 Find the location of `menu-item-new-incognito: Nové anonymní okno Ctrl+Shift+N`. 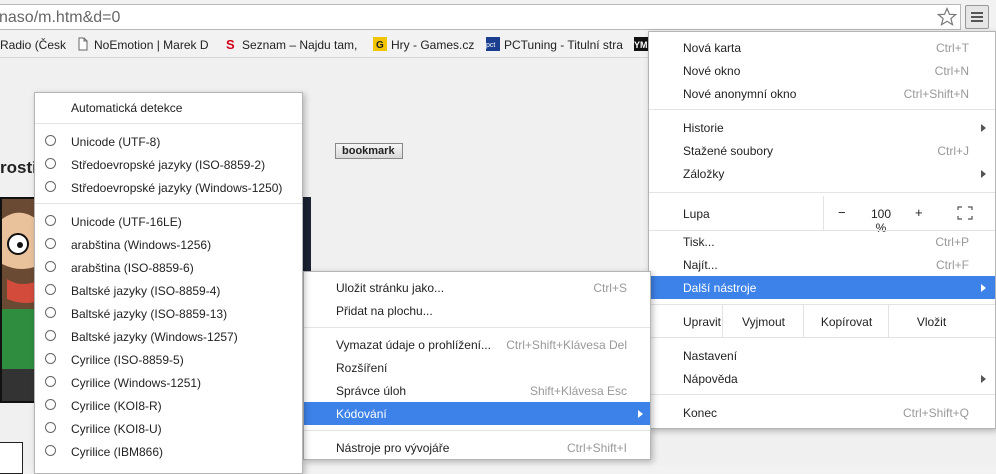

menu-item-new-incognito: Nové anonymní okno Ctrl+Shift+N is located at coordinates (822, 93).